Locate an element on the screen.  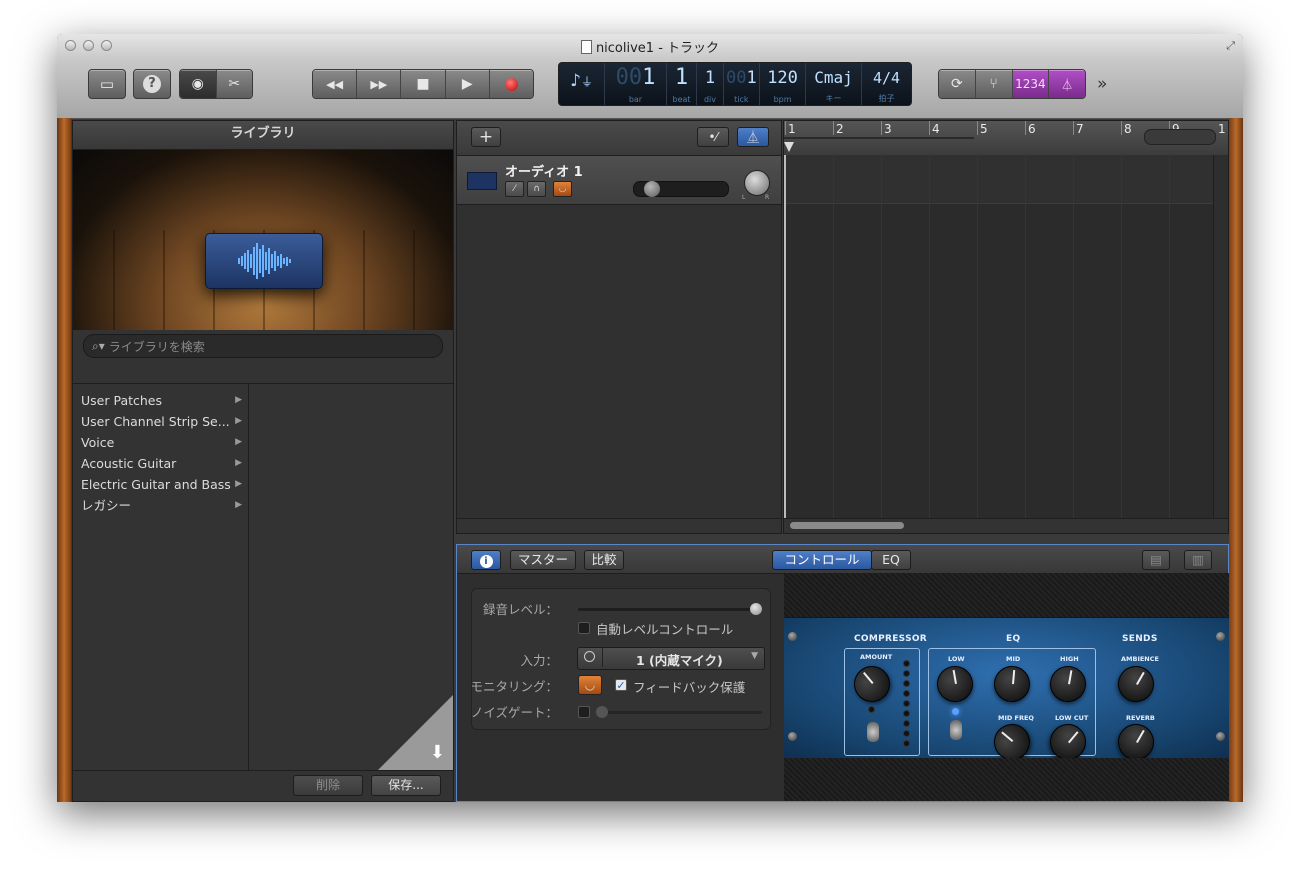
more-button: » is located at coordinates (1102, 84).